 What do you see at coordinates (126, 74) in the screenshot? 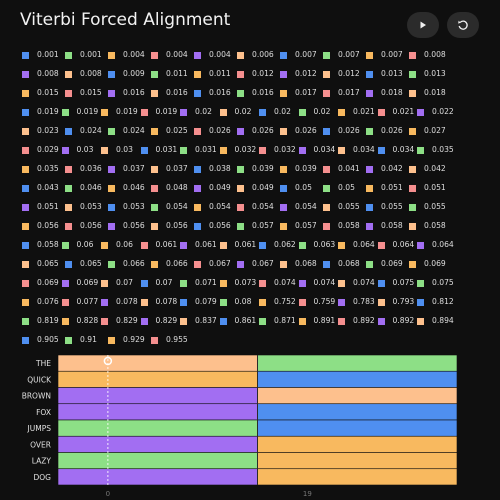
I see `legend-item: 0.009` at bounding box center [126, 74].